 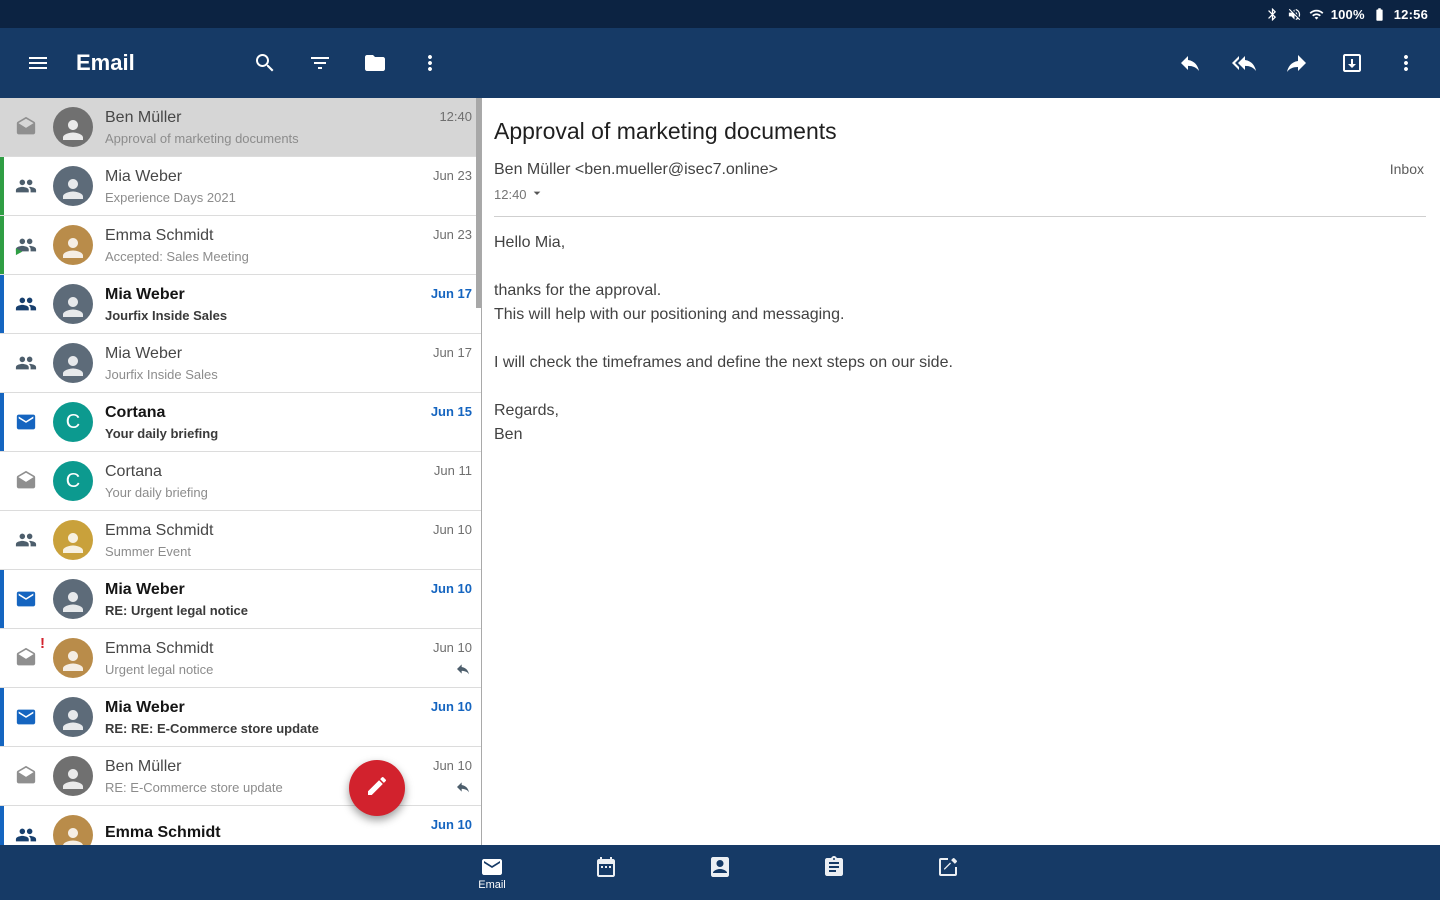 I want to click on email-list-item: ! Emma Schmidt Jun 10, so click(x=240, y=825).